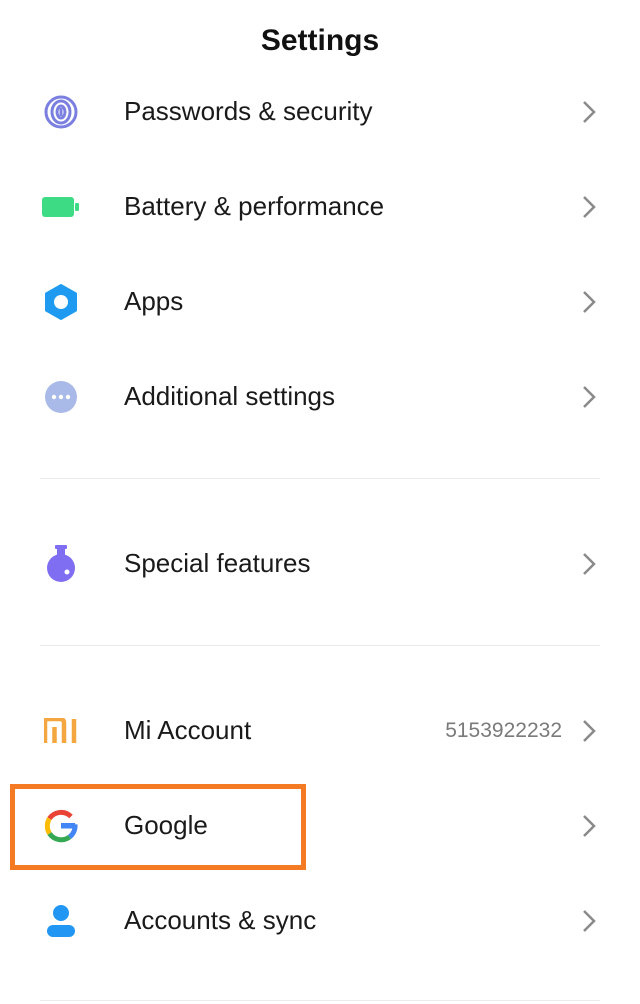 This screenshot has width=640, height=1004. Describe the element at coordinates (320, 301) in the screenshot. I see `settings-item-apps: Apps` at that location.